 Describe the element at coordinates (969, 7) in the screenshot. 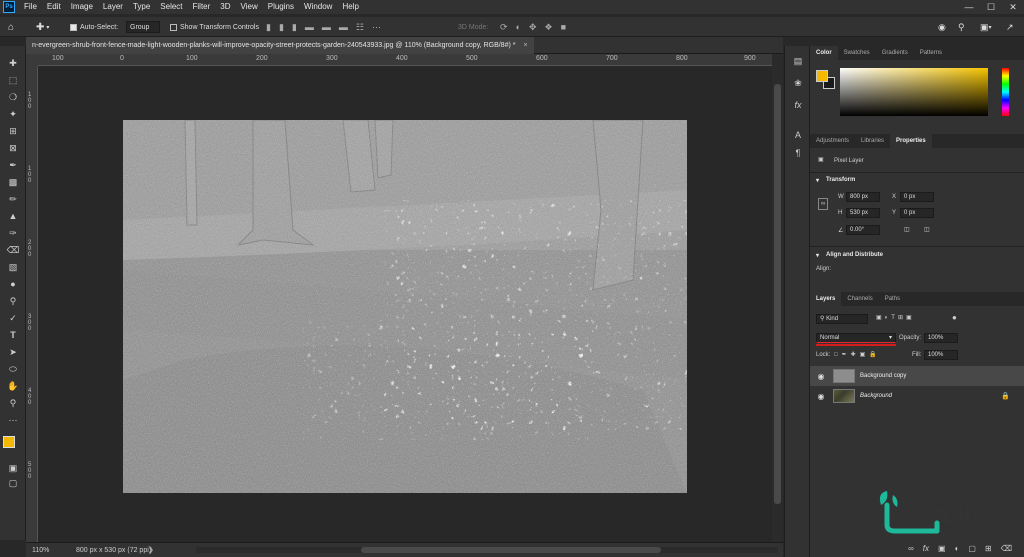

I see `minimize-button: —` at that location.